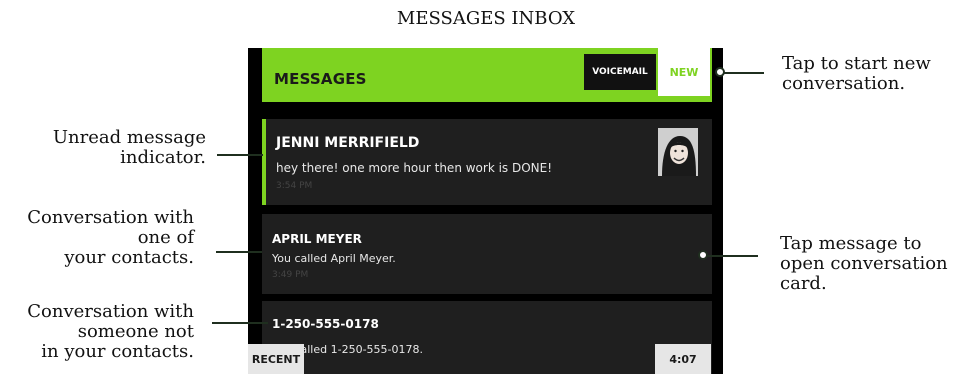  What do you see at coordinates (348, 143) in the screenshot?
I see `contact-name: JENNI MERRIFIELD` at bounding box center [348, 143].